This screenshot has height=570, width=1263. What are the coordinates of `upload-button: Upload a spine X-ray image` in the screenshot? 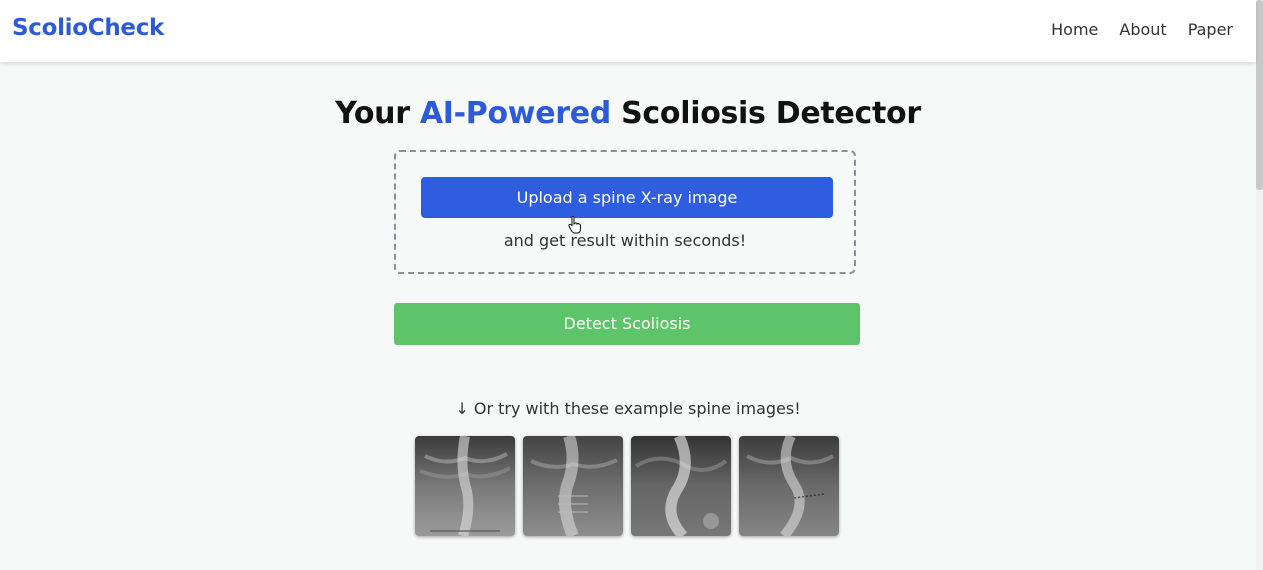 It's located at (627, 197).